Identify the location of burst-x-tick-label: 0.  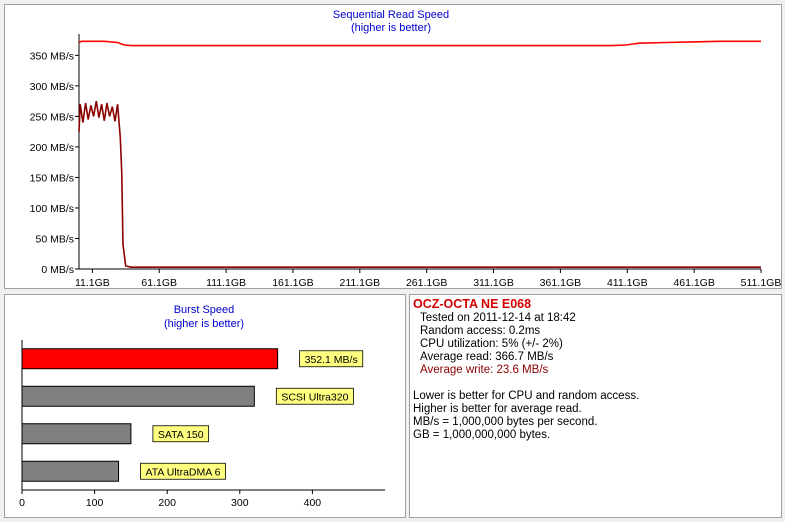
(22, 503).